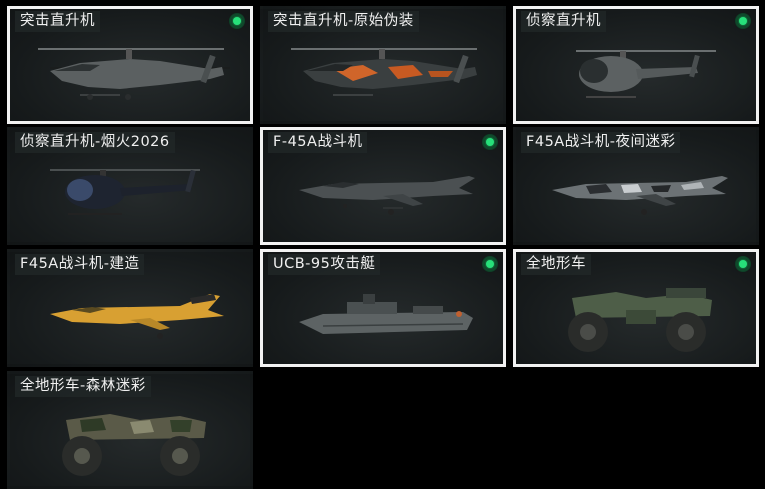  I want to click on vehicle-name: F45A战斗机-夜间迷彩, so click(601, 142).